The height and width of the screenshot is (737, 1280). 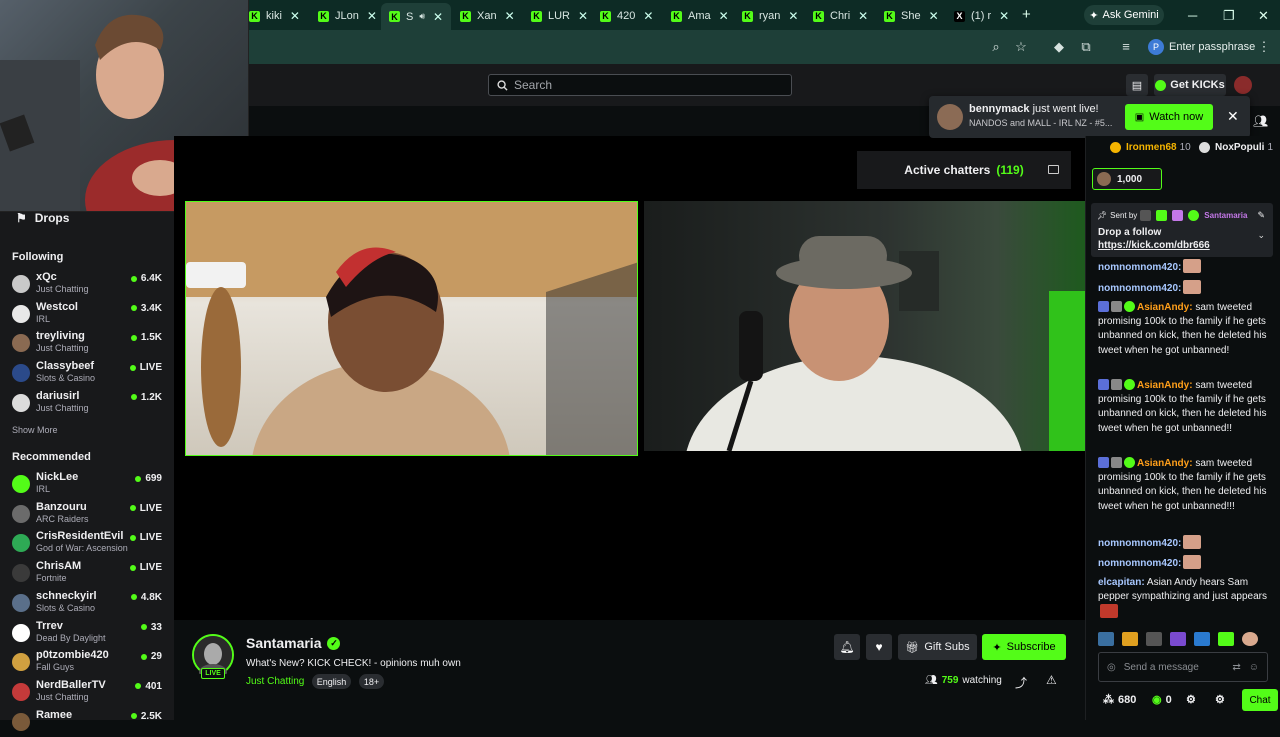 What do you see at coordinates (1192, 15) in the screenshot?
I see `minimize-window-button: ─` at bounding box center [1192, 15].